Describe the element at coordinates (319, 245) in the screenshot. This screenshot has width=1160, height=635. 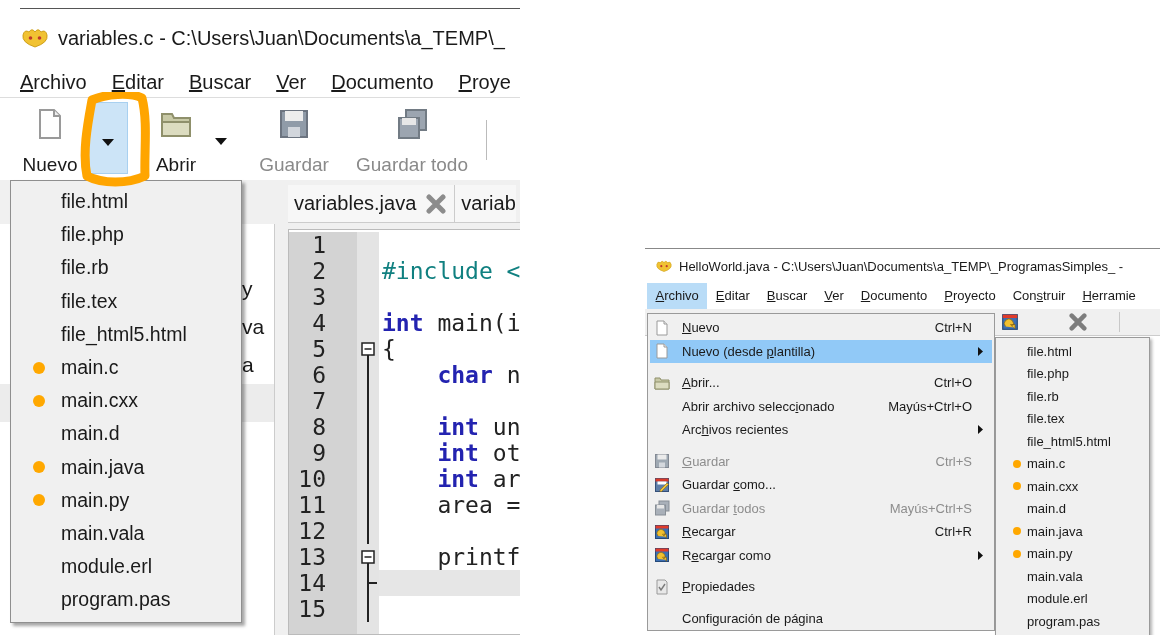
I see `line-number: 1` at that location.